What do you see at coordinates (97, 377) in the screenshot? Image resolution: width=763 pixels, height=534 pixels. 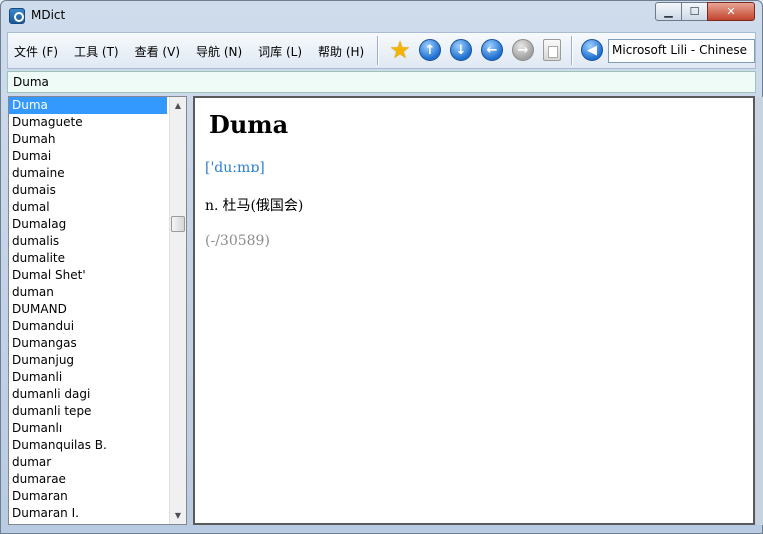 I see `list-item: Dumanli` at bounding box center [97, 377].